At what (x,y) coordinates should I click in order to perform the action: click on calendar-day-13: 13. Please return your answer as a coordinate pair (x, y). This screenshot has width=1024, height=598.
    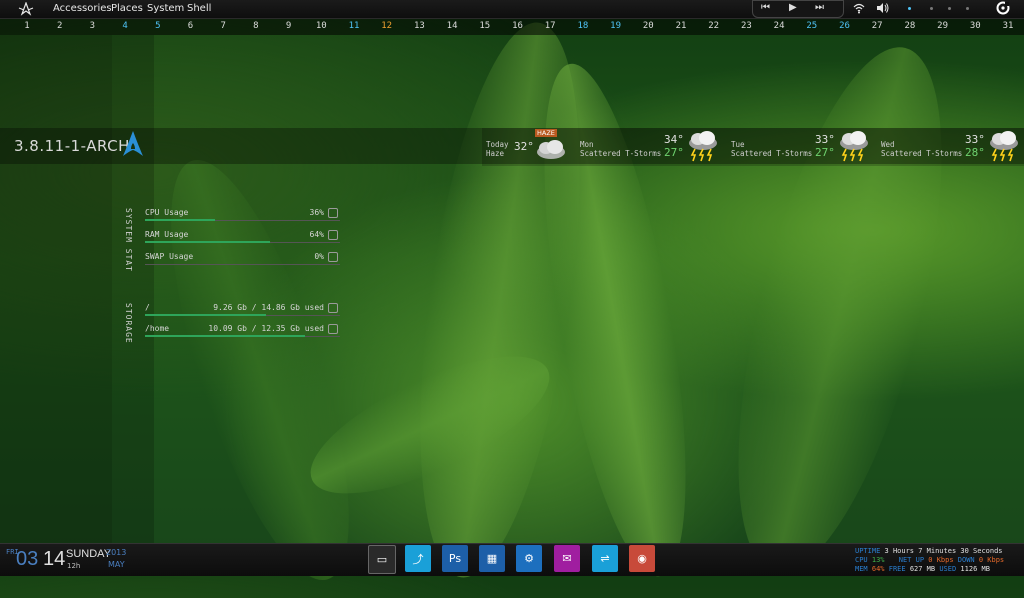
    Looking at the image, I should click on (419, 26).